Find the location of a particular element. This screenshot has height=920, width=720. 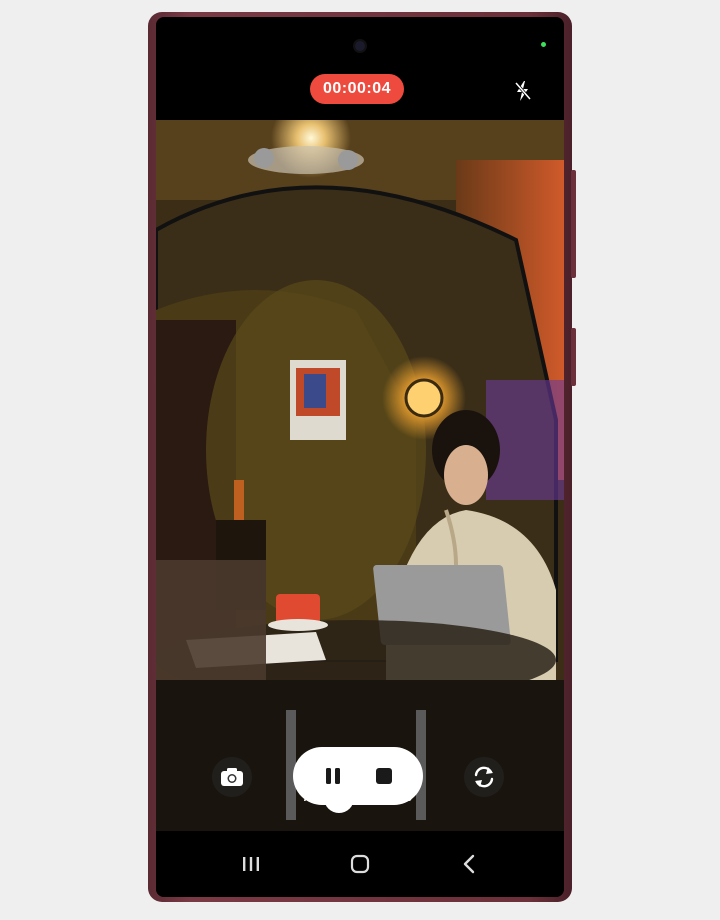

recording-controls is located at coordinates (360, 777).